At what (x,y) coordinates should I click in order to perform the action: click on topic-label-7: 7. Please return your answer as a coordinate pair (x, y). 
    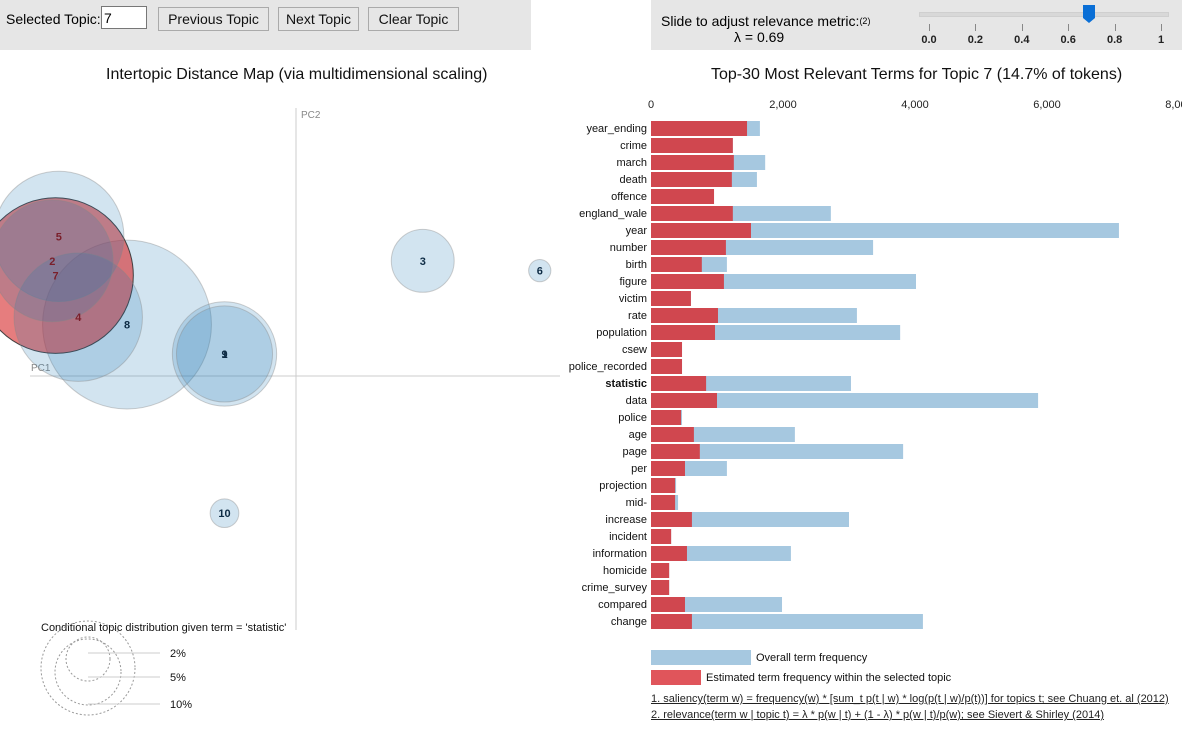
    Looking at the image, I should click on (55, 277).